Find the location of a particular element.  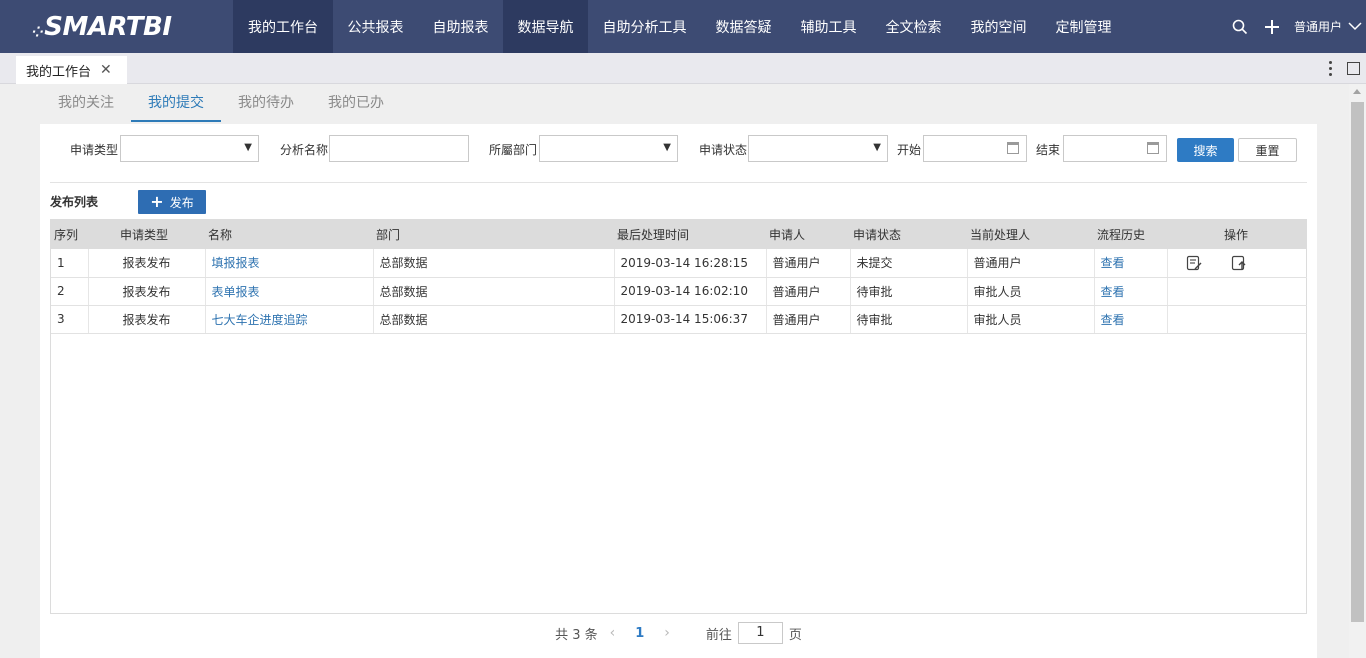

sub-tabs: 我的关注 我的提交 我的待办 我的已办 is located at coordinates (221, 103).